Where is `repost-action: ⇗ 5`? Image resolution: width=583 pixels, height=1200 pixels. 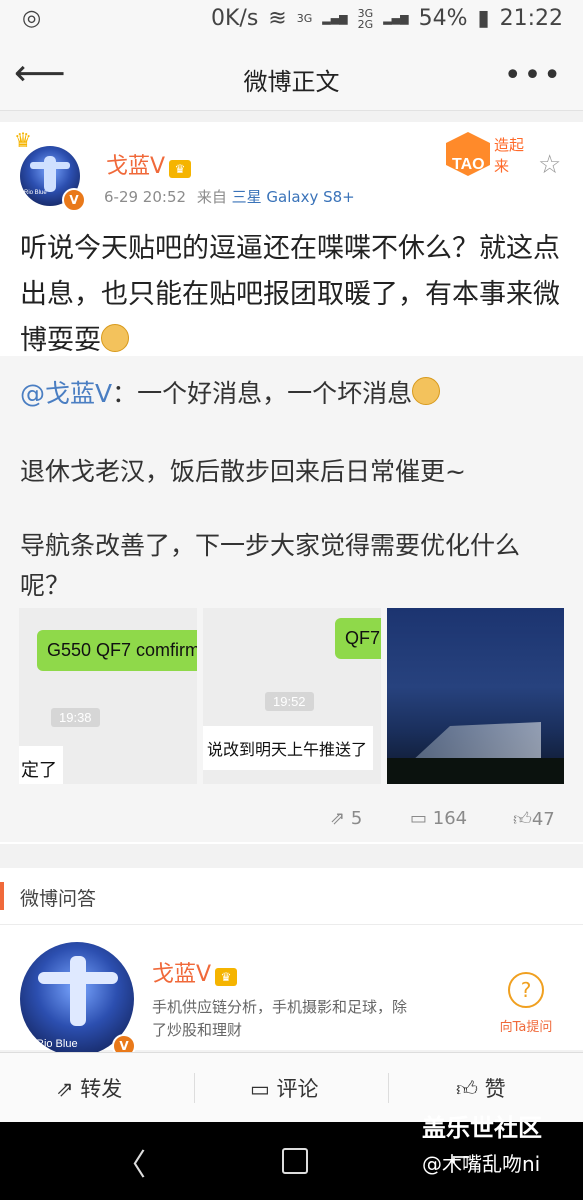 repost-action: ⇗ 5 is located at coordinates (346, 818).